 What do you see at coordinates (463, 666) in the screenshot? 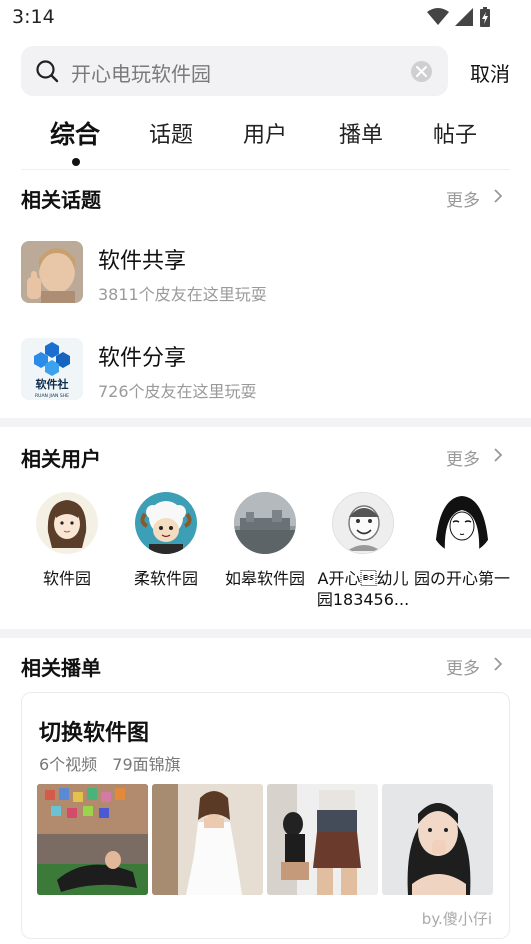
I see `playlists-more-link: 更多` at bounding box center [463, 666].